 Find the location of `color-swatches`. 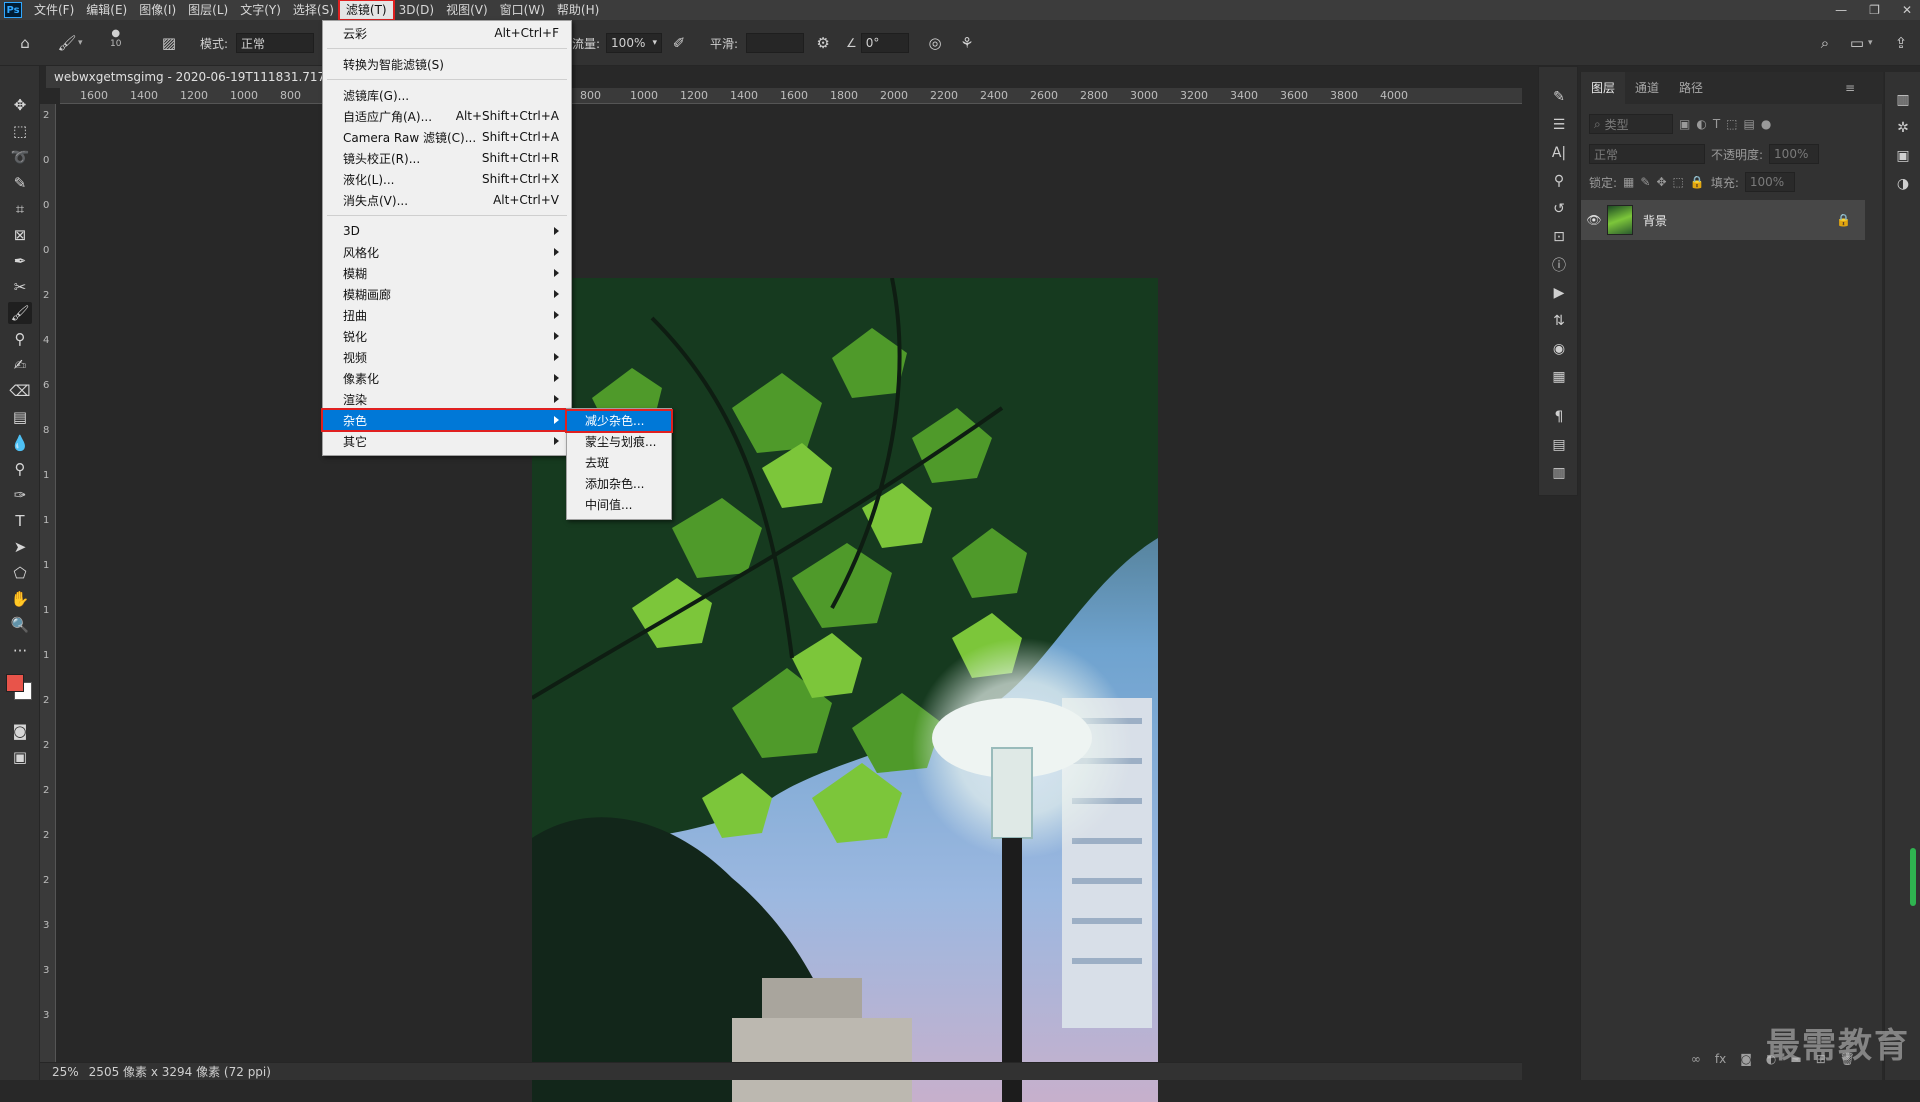

color-swatches is located at coordinates (21, 688).